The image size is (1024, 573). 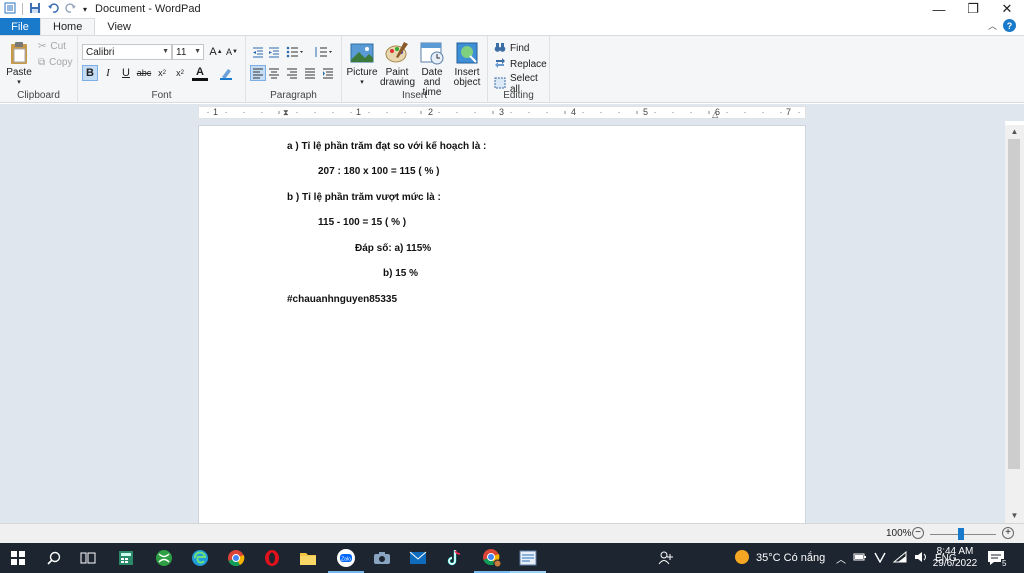 I want to click on zoom-slider-thumb, so click(x=961, y=534).